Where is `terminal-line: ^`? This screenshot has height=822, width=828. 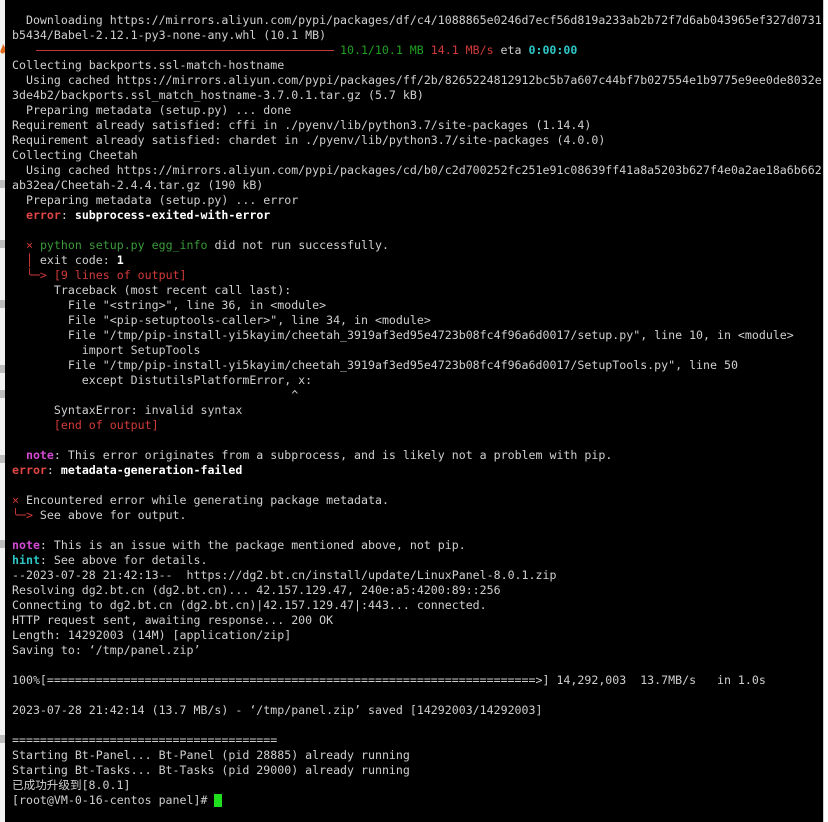
terminal-line: ^ is located at coordinates (417, 395).